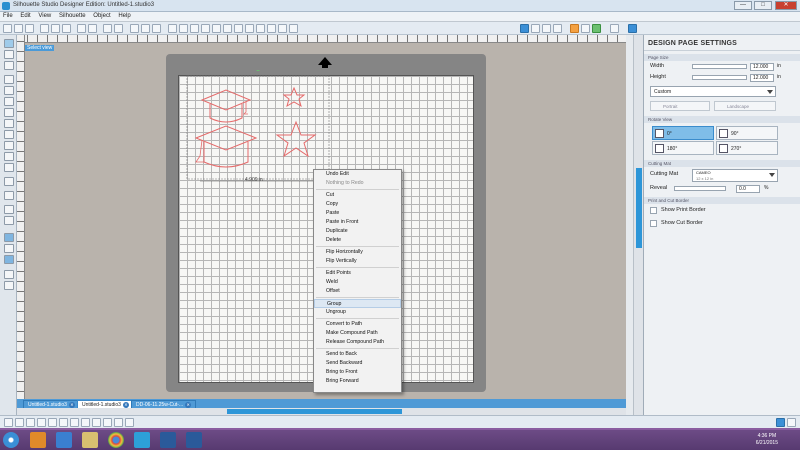  I want to click on start-button-icon, so click(11, 440).